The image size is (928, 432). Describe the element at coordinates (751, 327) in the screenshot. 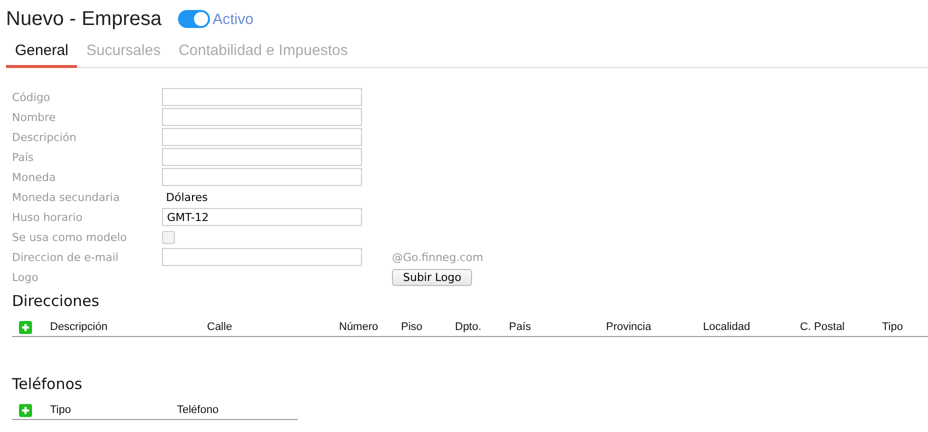

I see `column-header: Localidad` at that location.